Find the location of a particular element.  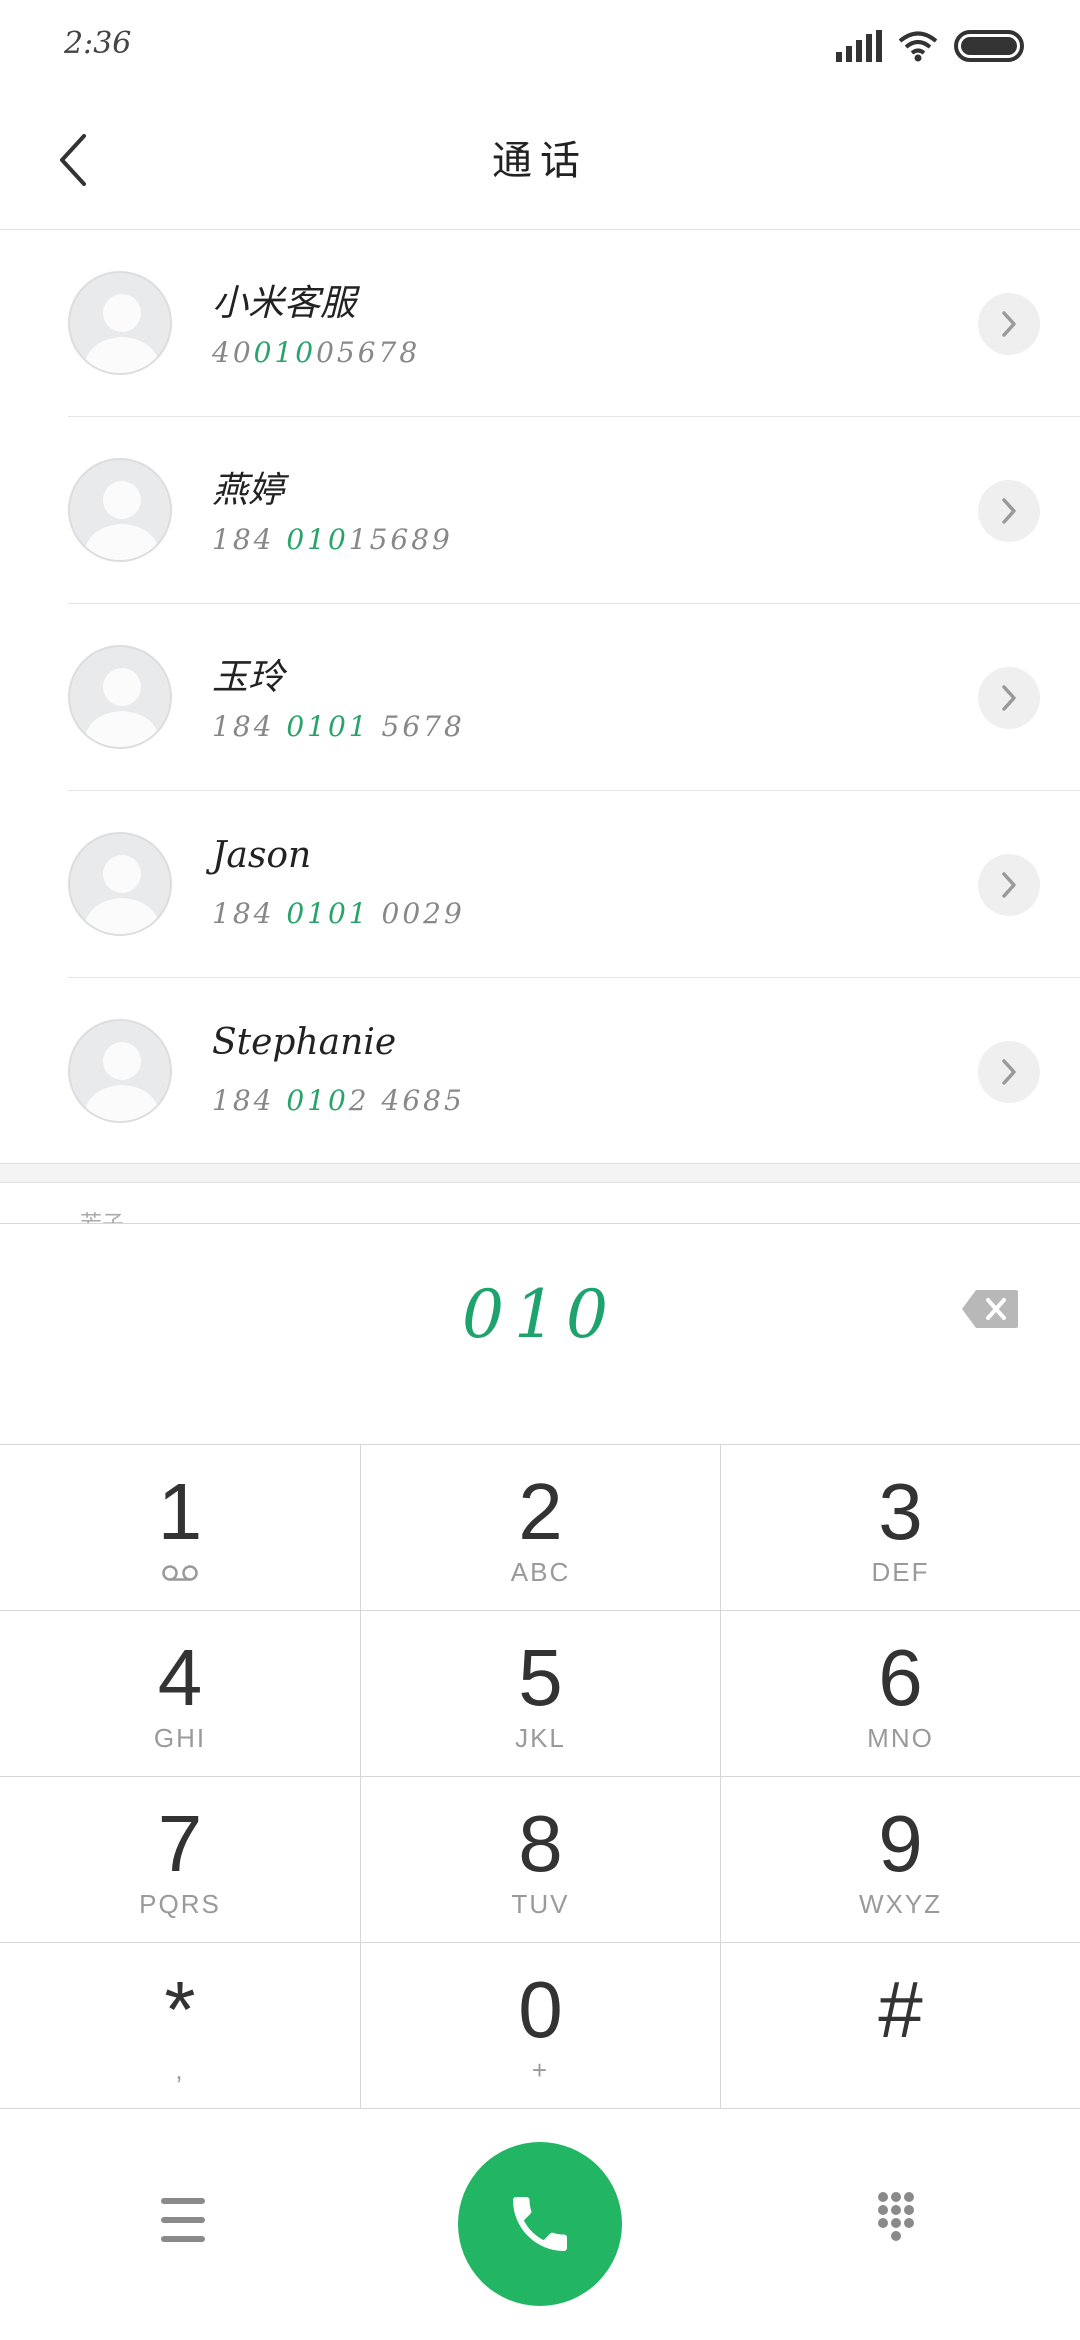

key-letters: DEF is located at coordinates (900, 1572).